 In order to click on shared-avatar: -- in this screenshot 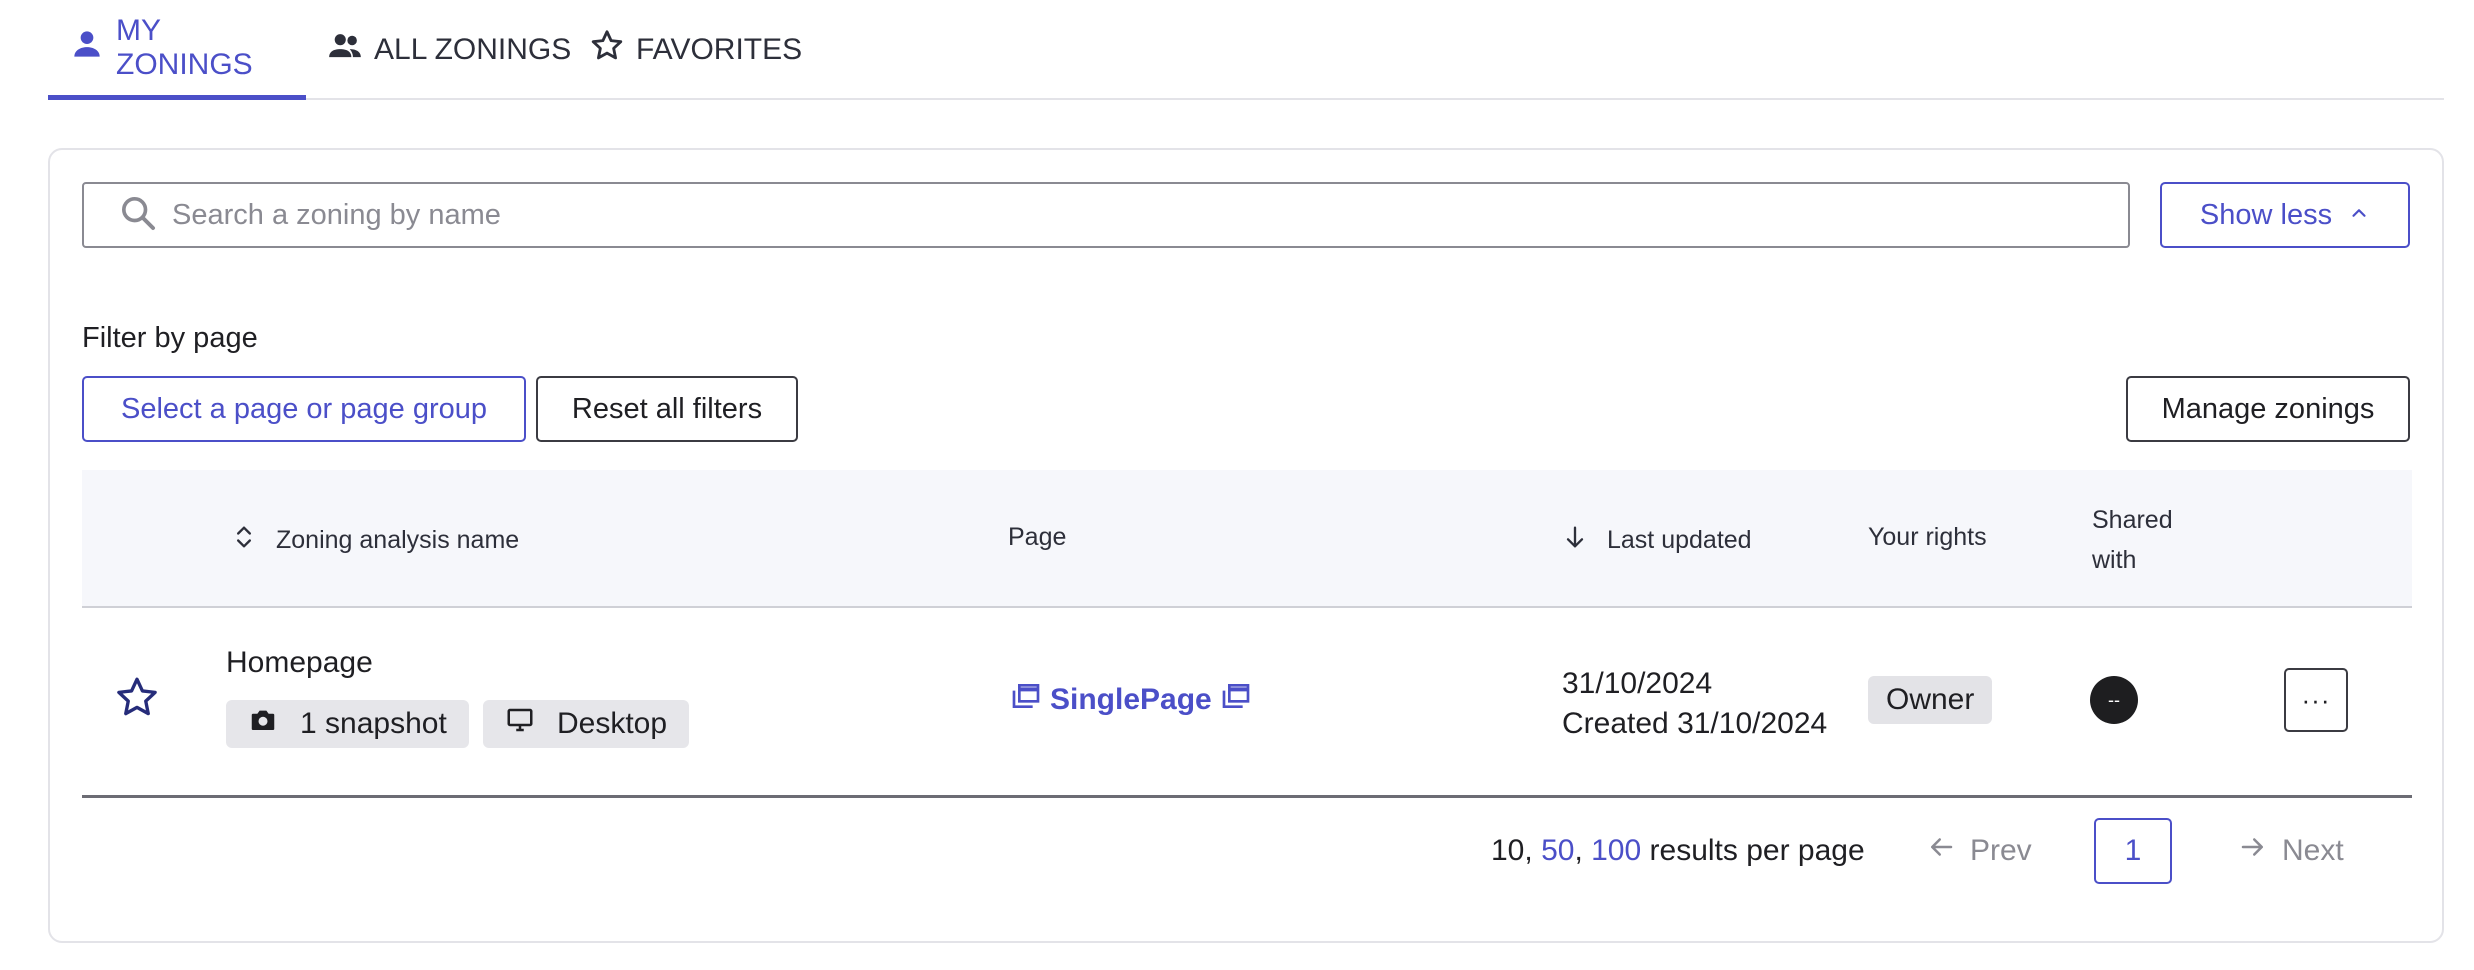, I will do `click(2114, 700)`.